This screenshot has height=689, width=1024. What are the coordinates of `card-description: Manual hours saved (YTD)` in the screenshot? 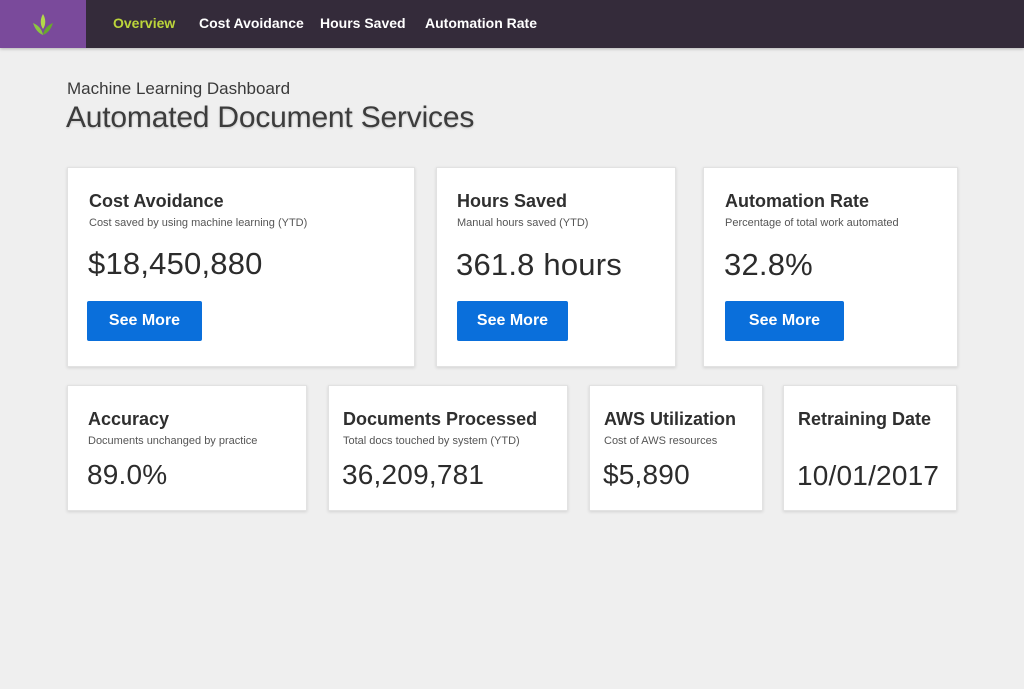 It's located at (523, 223).